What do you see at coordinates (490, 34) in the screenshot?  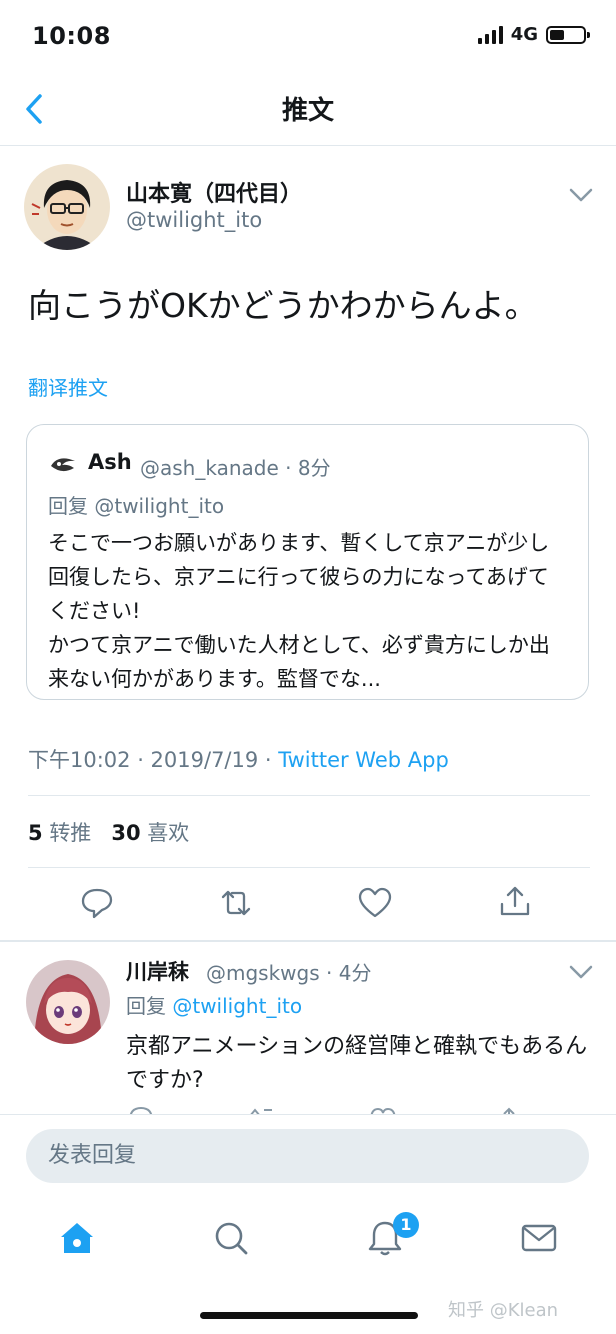 I see `signal-icon` at bounding box center [490, 34].